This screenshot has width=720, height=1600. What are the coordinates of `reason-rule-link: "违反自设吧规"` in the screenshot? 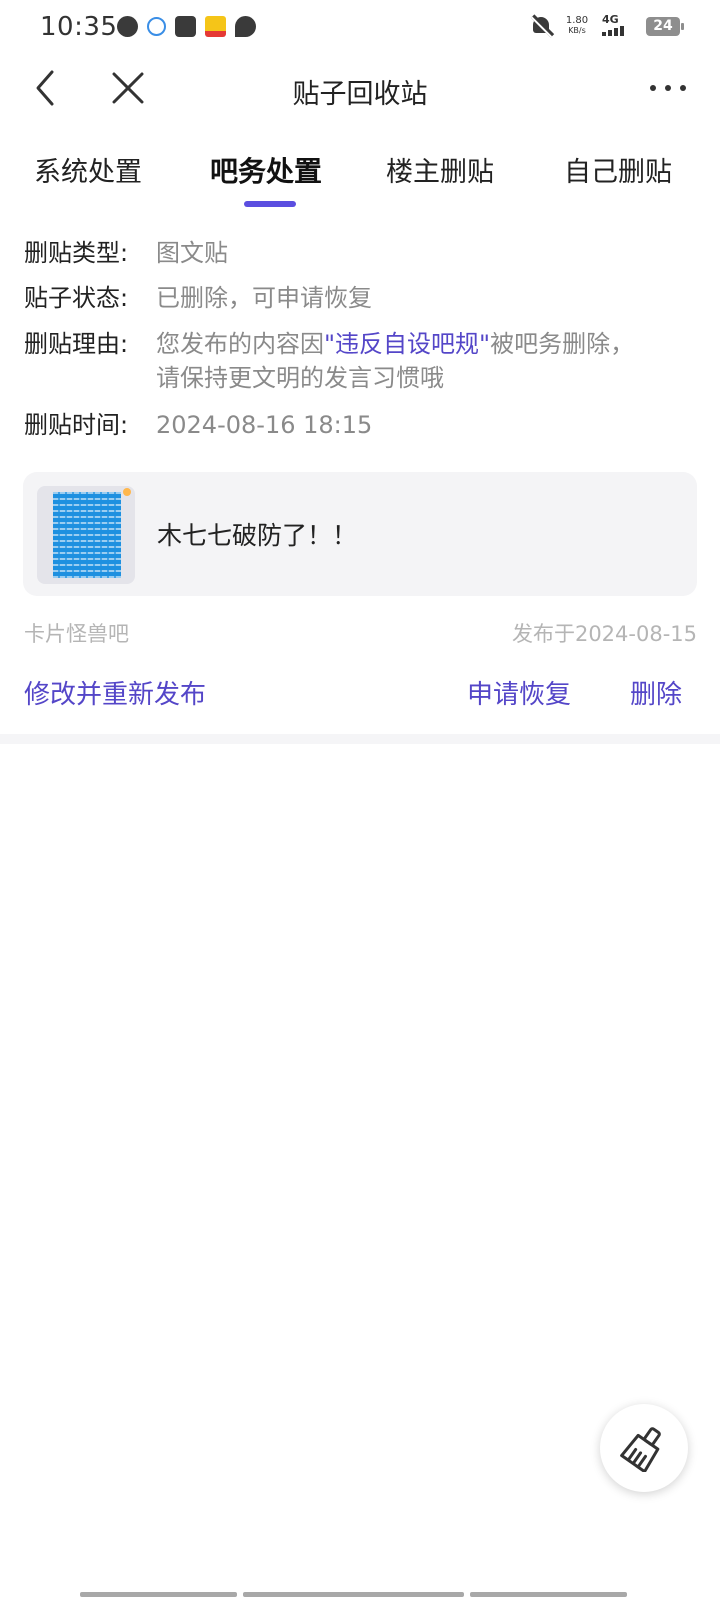 It's located at (407, 344).